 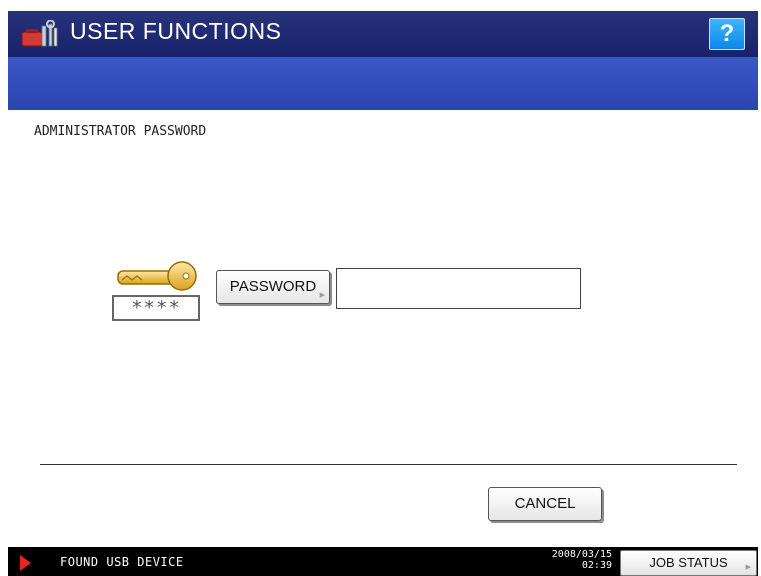 I want to click on date-display: 2008/03/15, so click(x=581, y=554).